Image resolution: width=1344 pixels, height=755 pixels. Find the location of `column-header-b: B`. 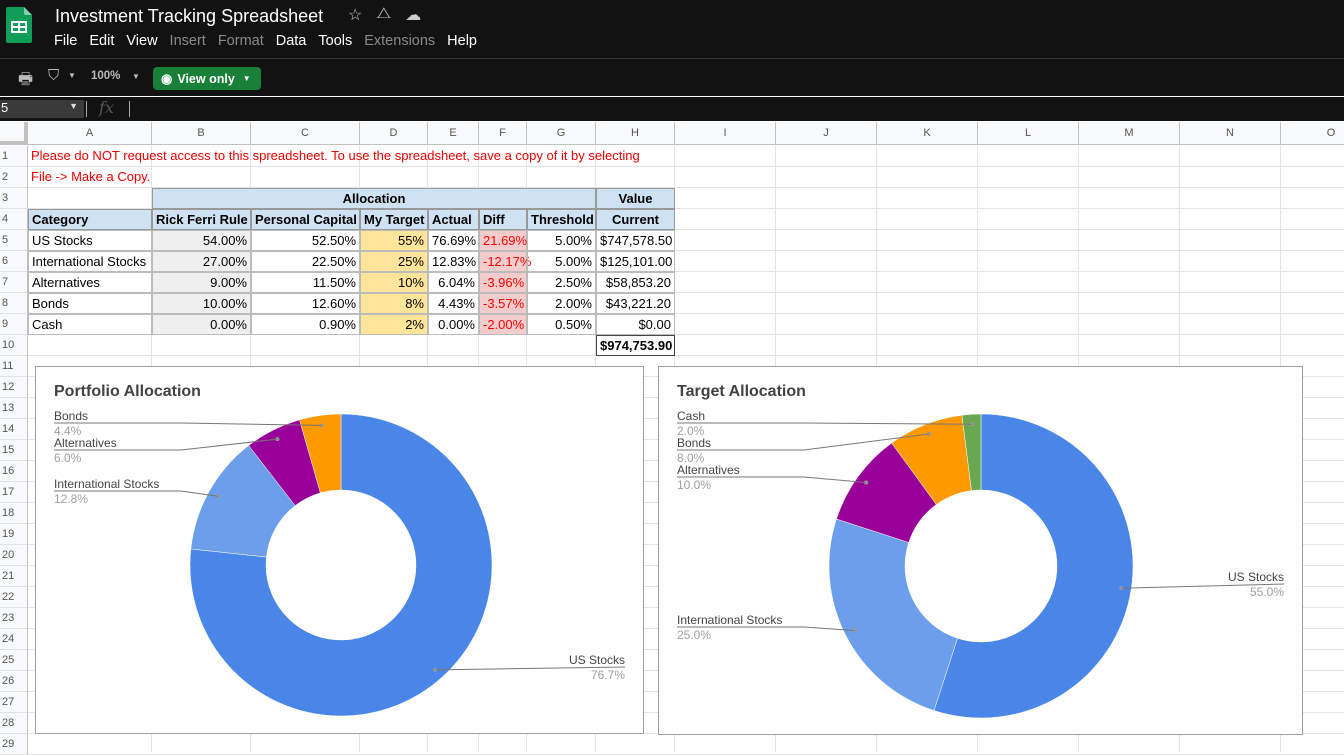

column-header-b: B is located at coordinates (201, 133).